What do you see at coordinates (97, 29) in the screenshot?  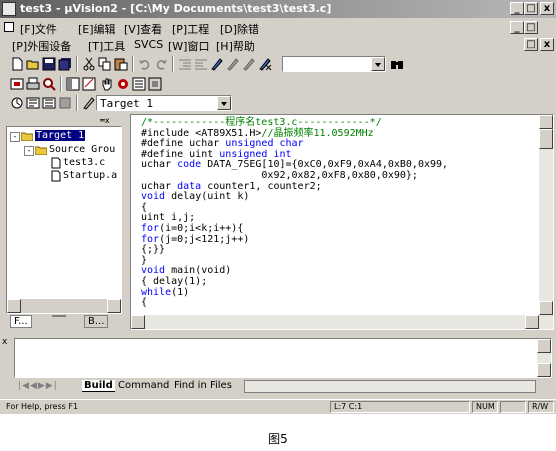 I see `menu-edit: [E]编辑` at bounding box center [97, 29].